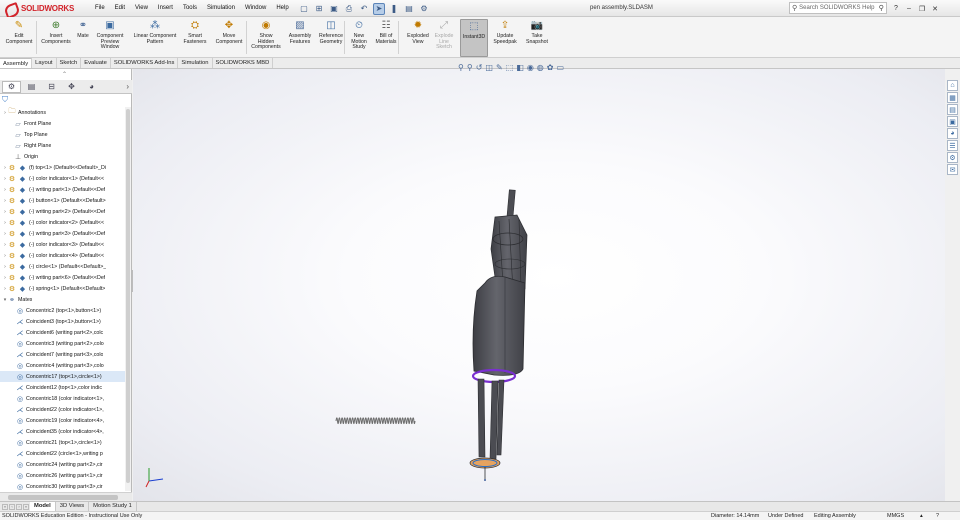 The width and height of the screenshot is (960, 520). Describe the element at coordinates (31, 87) in the screenshot. I see `property-manager-tab-icon: ▤` at that location.